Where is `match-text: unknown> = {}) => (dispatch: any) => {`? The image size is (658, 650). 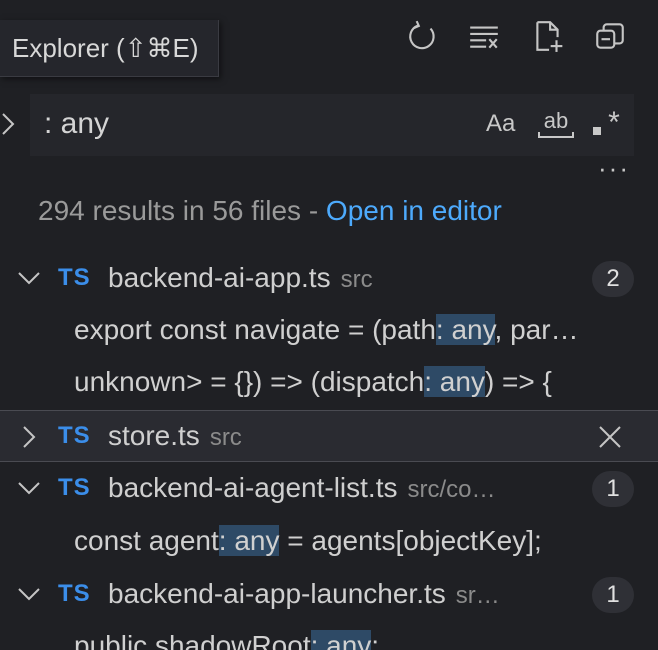
match-text: unknown> = {}) => (dispatch: any) => { is located at coordinates (313, 382).